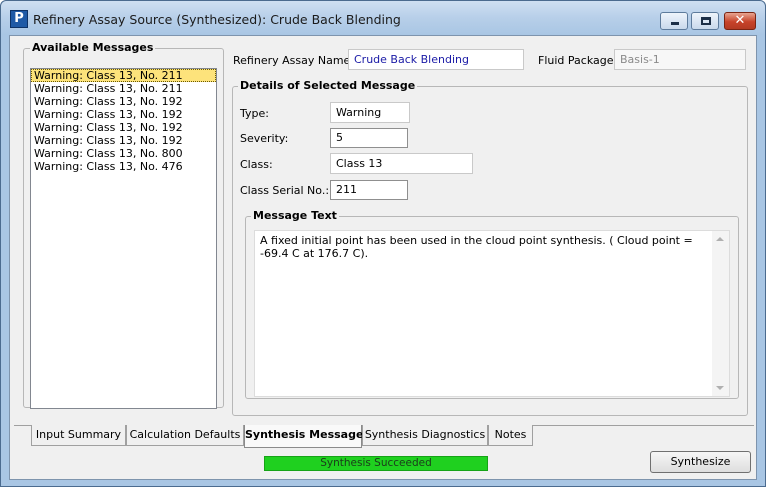 The height and width of the screenshot is (487, 766). I want to click on scroll-up-icon, so click(720, 239).